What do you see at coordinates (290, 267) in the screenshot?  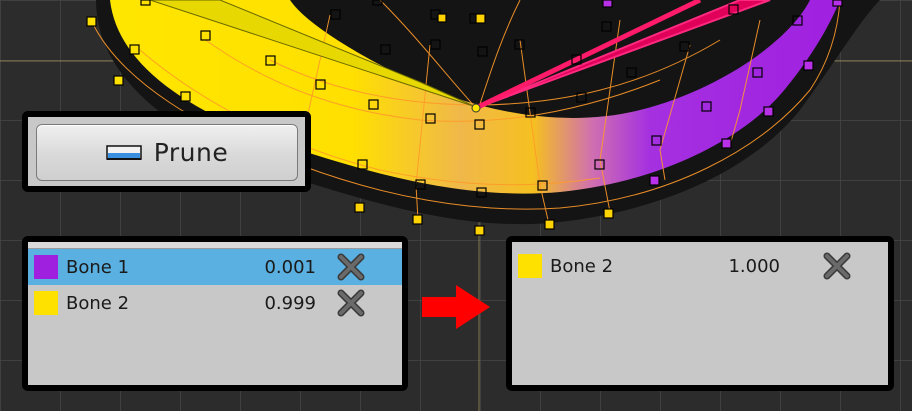 I see `bone-weight-value: 0.001` at bounding box center [290, 267].